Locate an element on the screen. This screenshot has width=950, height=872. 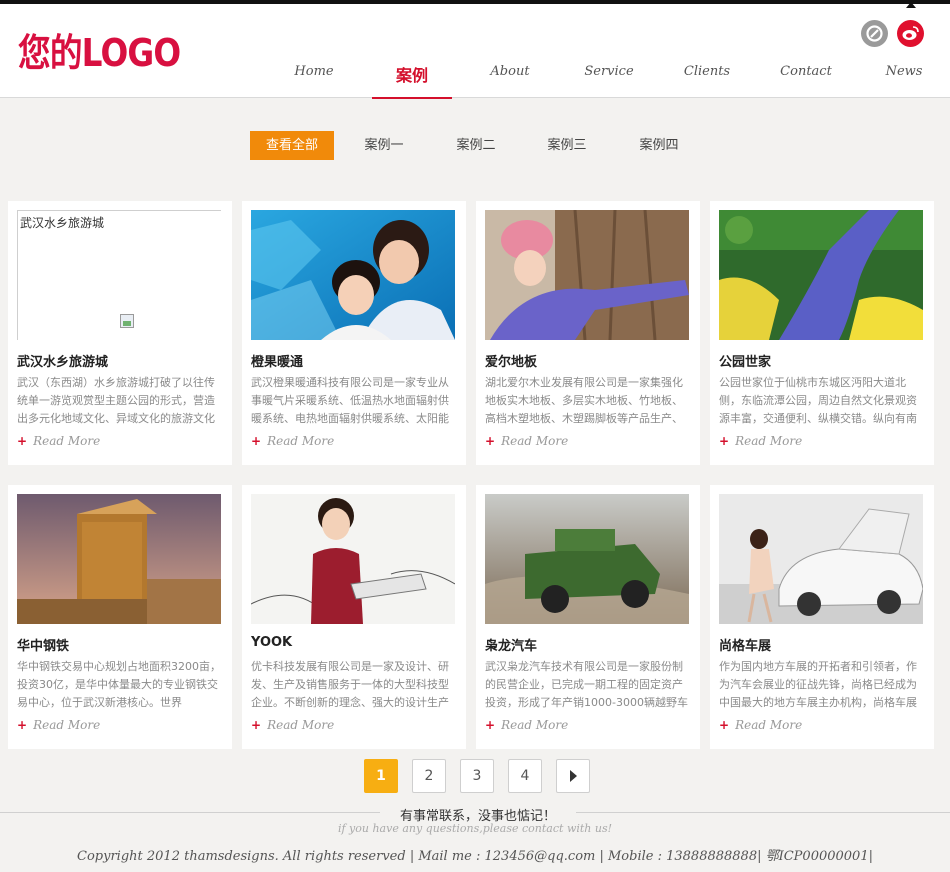
filter-case-4: 案例四 is located at coordinates (659, 145).